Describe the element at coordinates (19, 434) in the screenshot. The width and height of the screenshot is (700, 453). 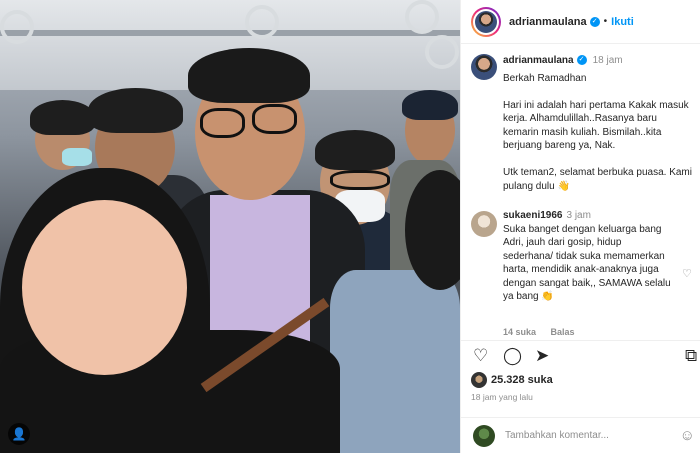
I see `tagged-users-icon: 👤` at that location.